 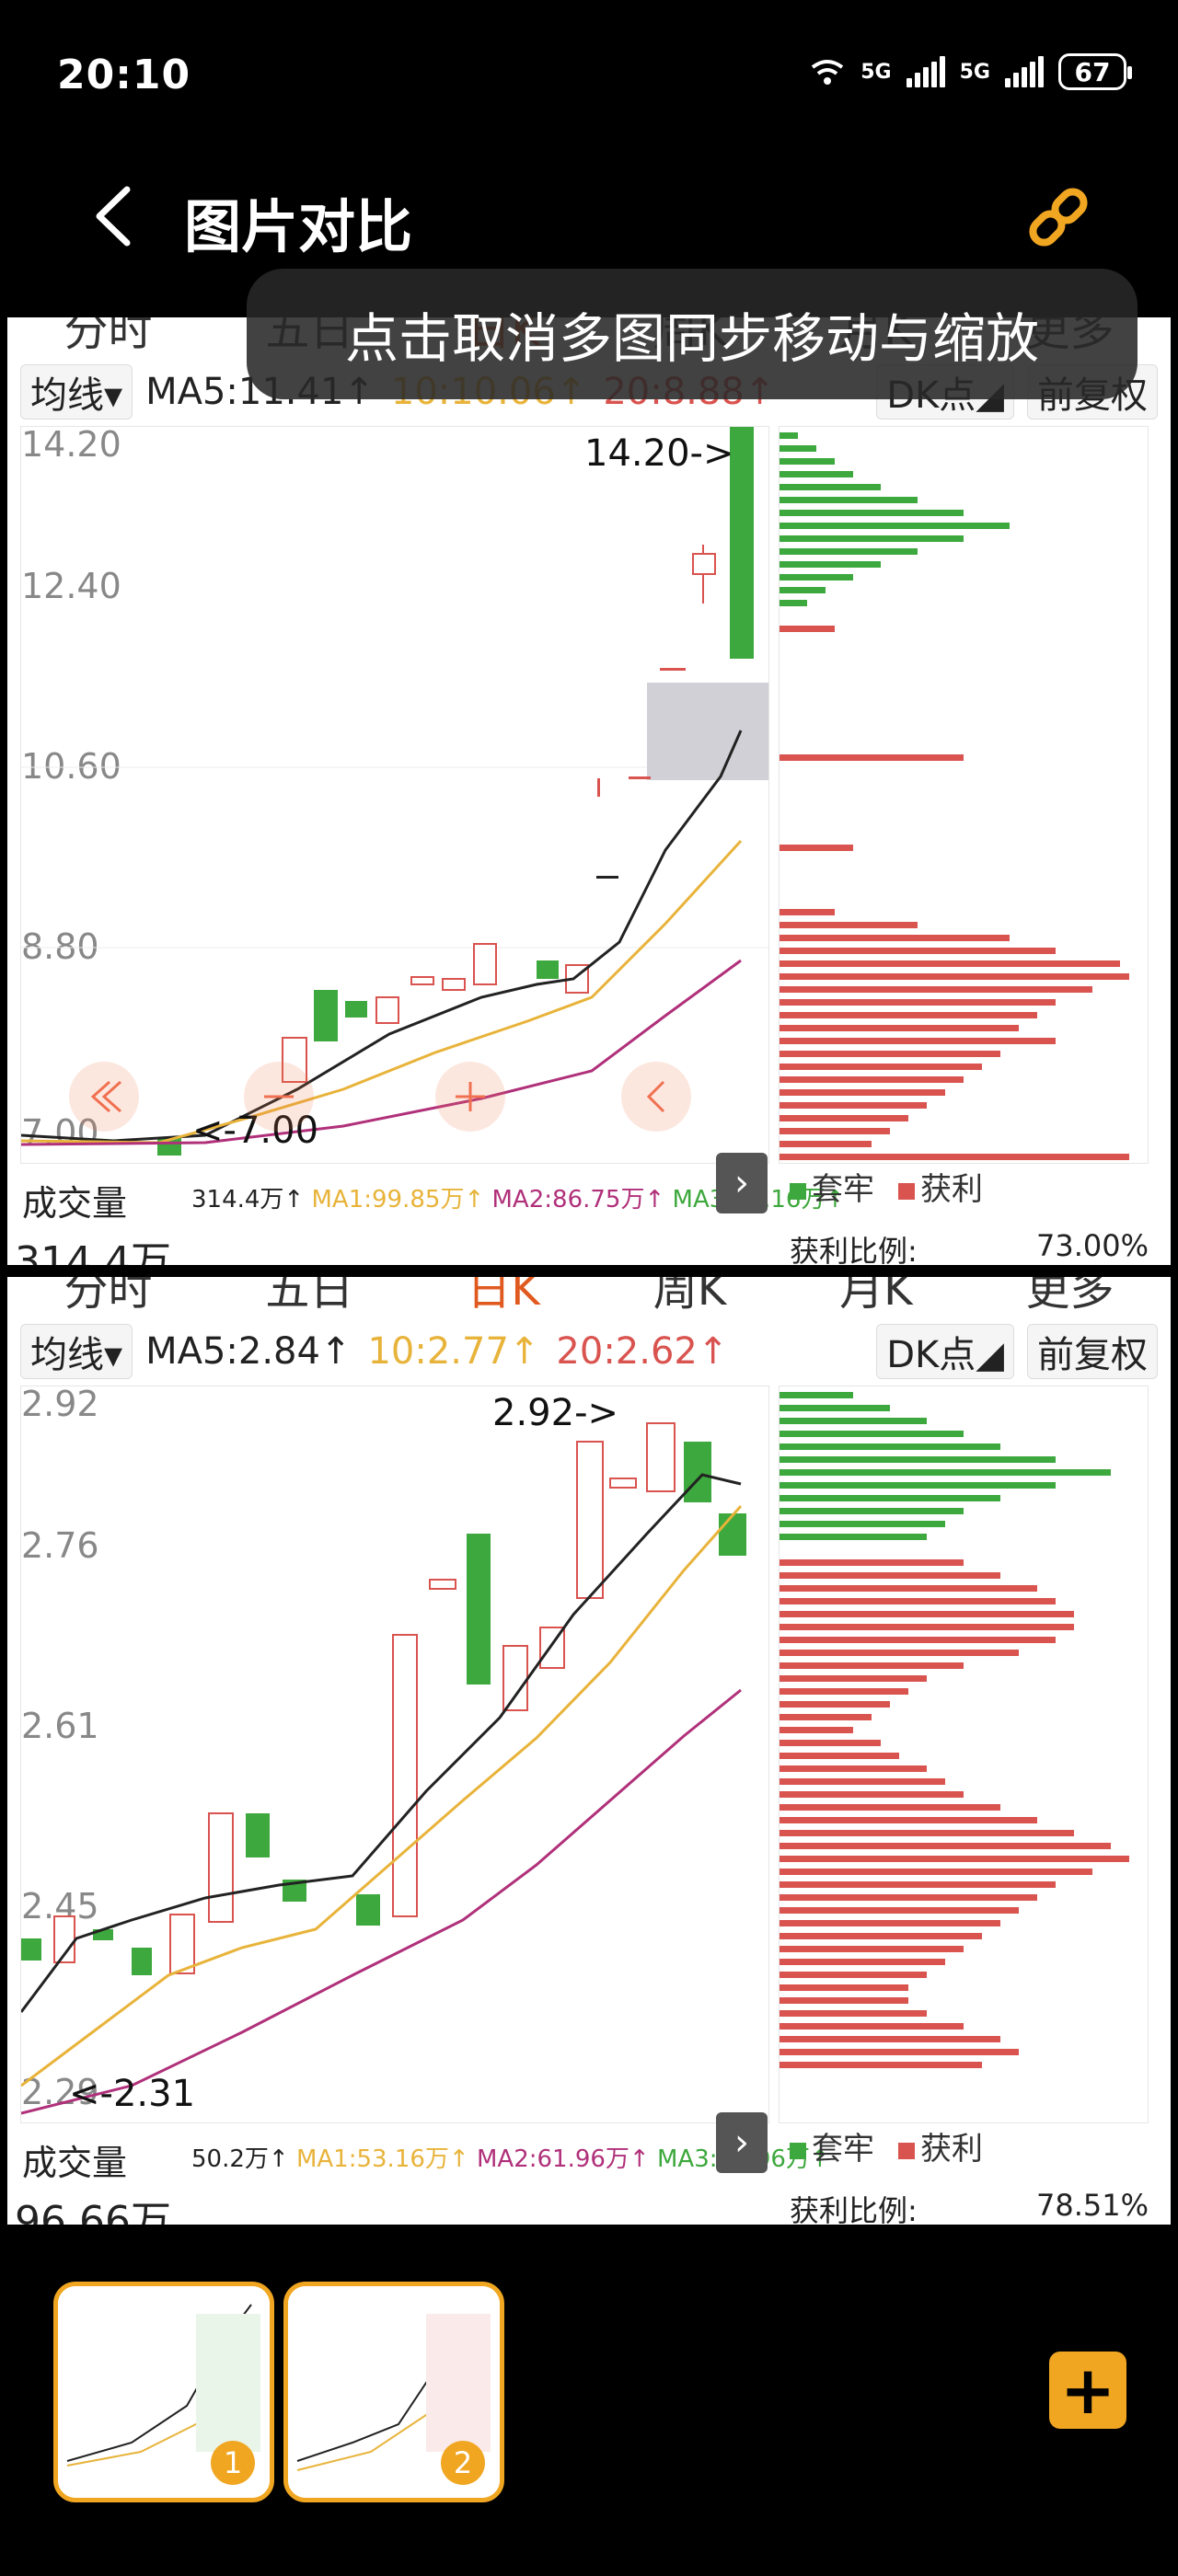 I want to click on thumbnail-1: 1, so click(x=163, y=2392).